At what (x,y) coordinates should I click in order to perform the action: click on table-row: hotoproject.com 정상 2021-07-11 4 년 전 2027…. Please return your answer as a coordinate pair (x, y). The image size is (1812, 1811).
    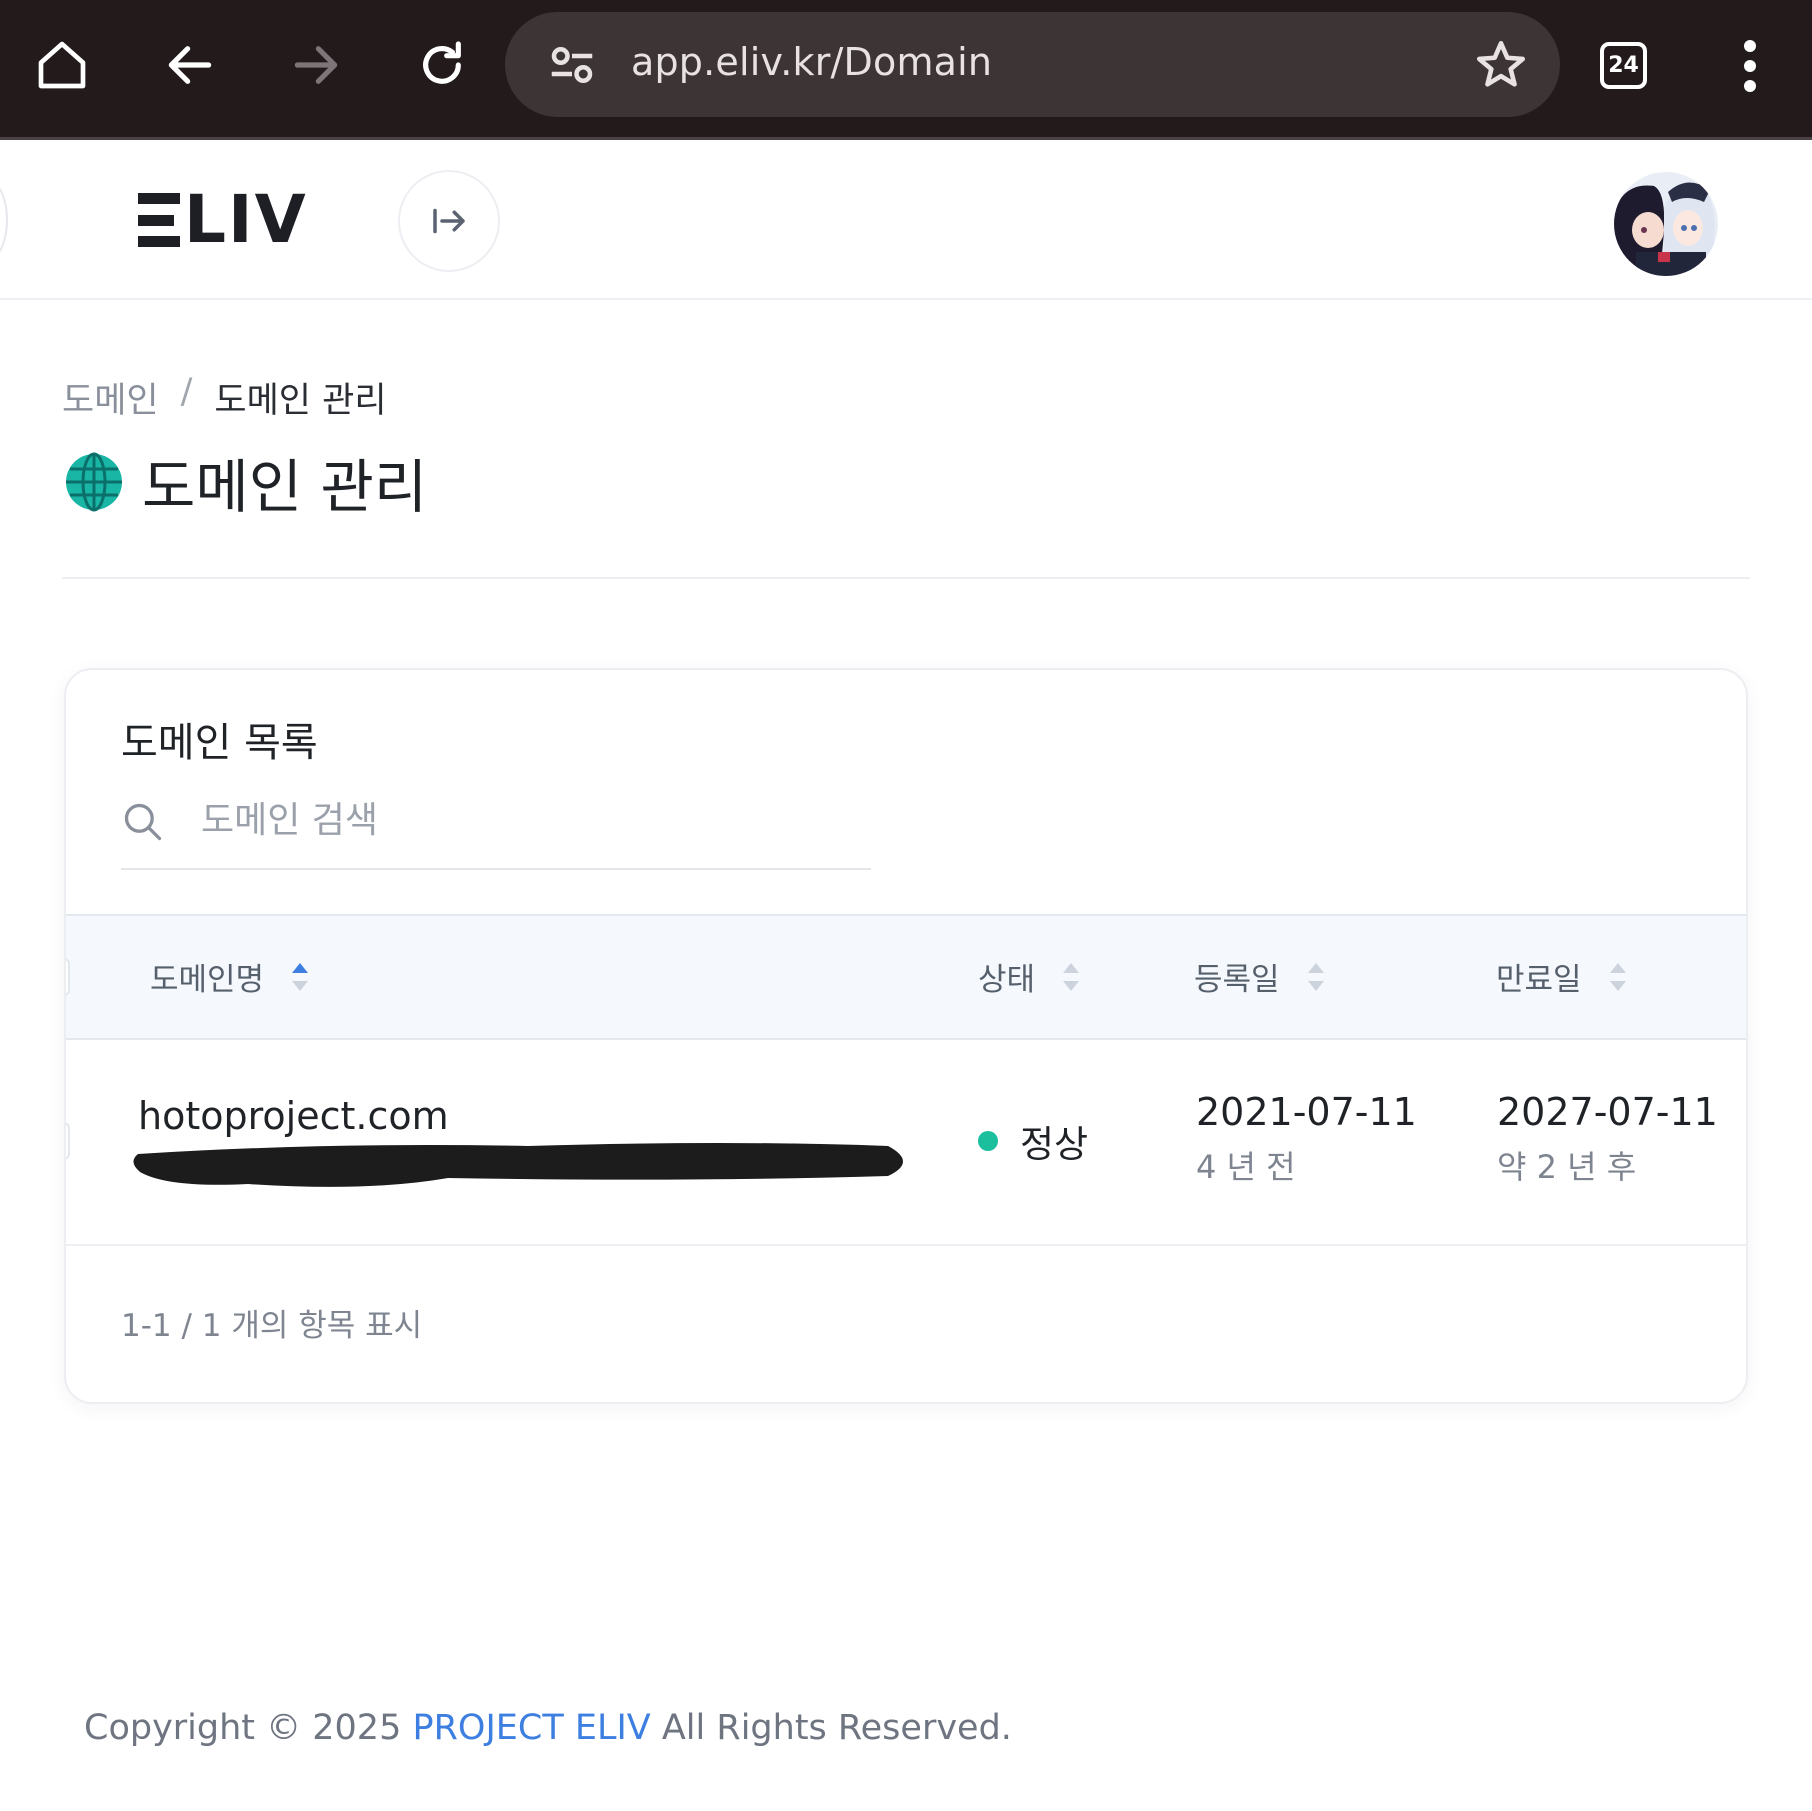
    Looking at the image, I should click on (906, 1143).